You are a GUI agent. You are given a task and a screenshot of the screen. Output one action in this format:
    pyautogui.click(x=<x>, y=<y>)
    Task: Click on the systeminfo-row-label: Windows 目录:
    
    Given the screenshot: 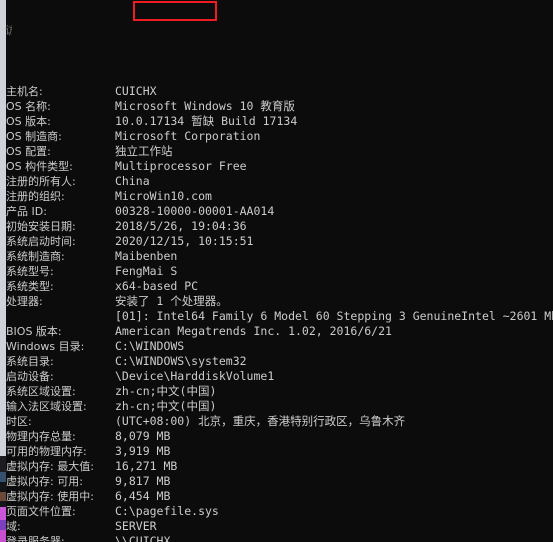 What is the action you would take?
    pyautogui.click(x=45, y=346)
    